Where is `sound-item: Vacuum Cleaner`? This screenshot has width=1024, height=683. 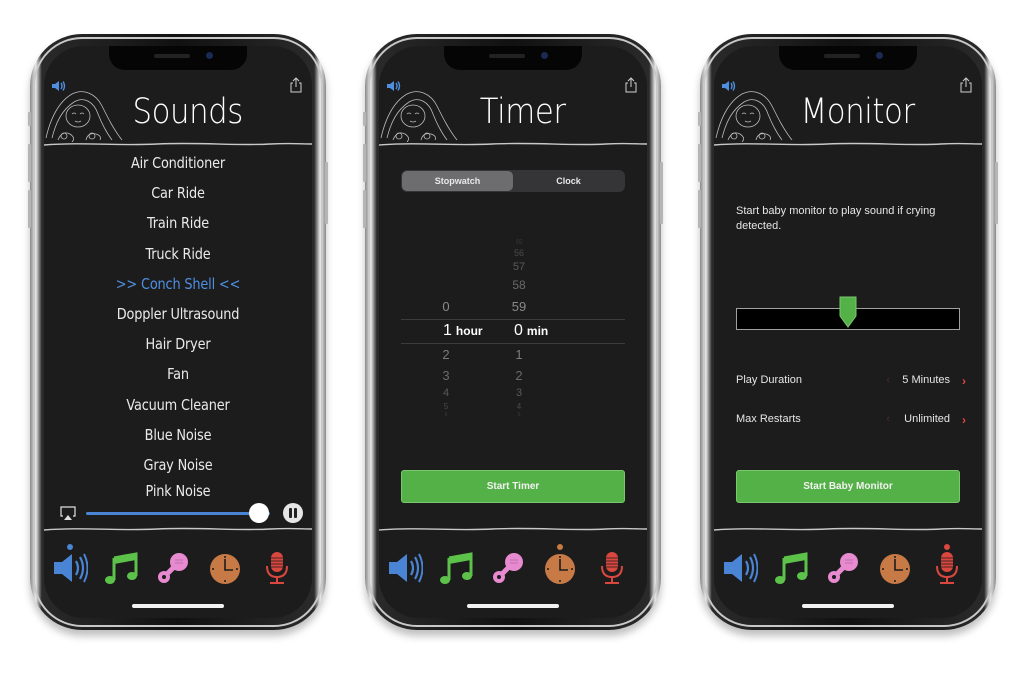 sound-item: Vacuum Cleaner is located at coordinates (178, 405).